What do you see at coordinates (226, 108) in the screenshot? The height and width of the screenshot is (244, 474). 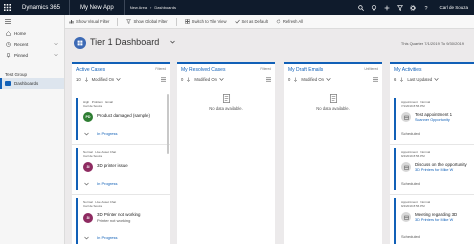 I see `empty-state-text: No data available.` at bounding box center [226, 108].